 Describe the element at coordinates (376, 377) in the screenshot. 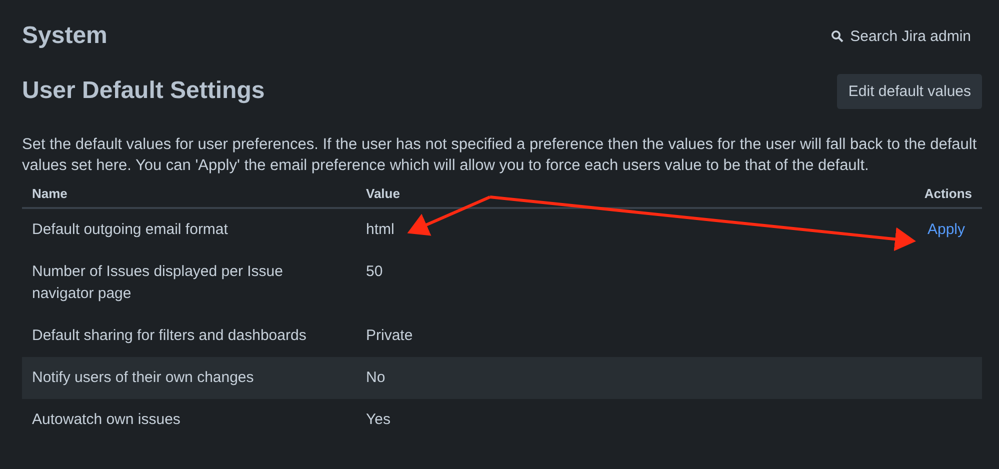

I see `table-cell: No` at that location.